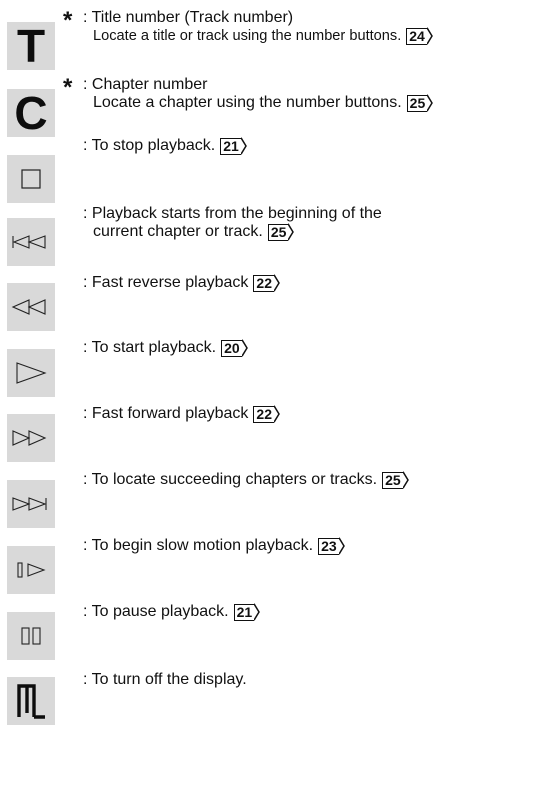  Describe the element at coordinates (328, 546) in the screenshot. I see `page-reference-number: 23` at that location.